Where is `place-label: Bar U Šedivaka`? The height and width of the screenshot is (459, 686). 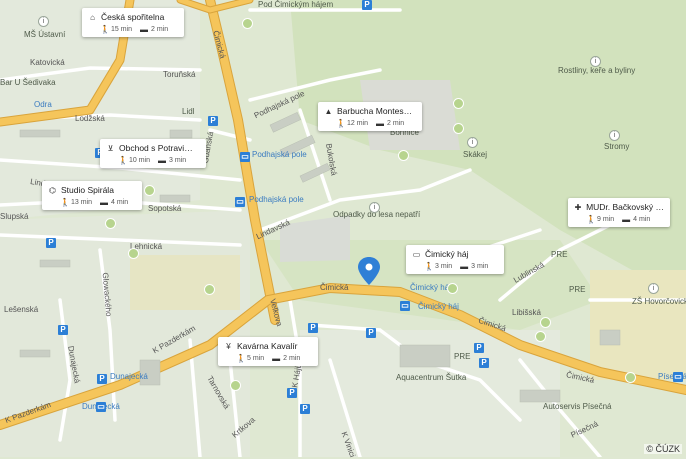 place-label: Bar U Šedivaka is located at coordinates (28, 82).